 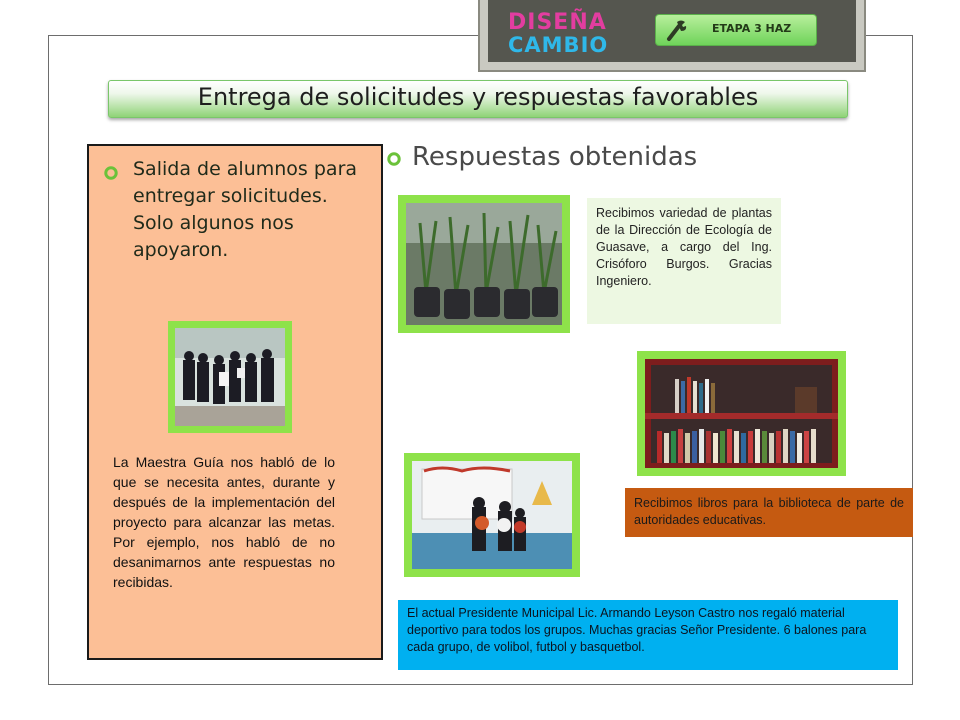 I want to click on books-photo, so click(x=741, y=413).